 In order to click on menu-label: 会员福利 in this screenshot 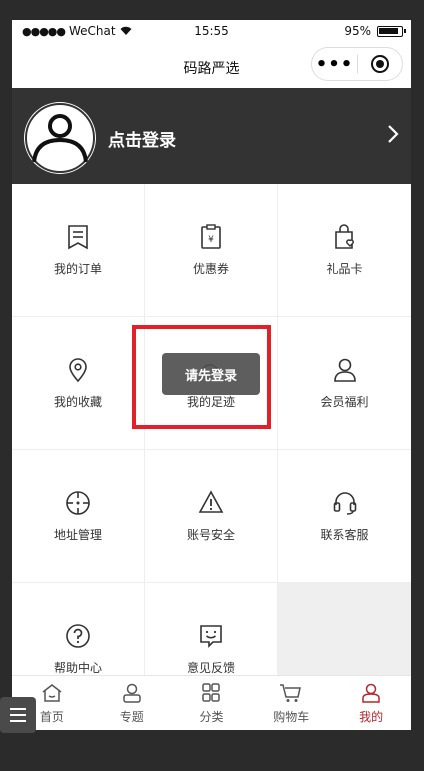, I will do `click(344, 402)`.